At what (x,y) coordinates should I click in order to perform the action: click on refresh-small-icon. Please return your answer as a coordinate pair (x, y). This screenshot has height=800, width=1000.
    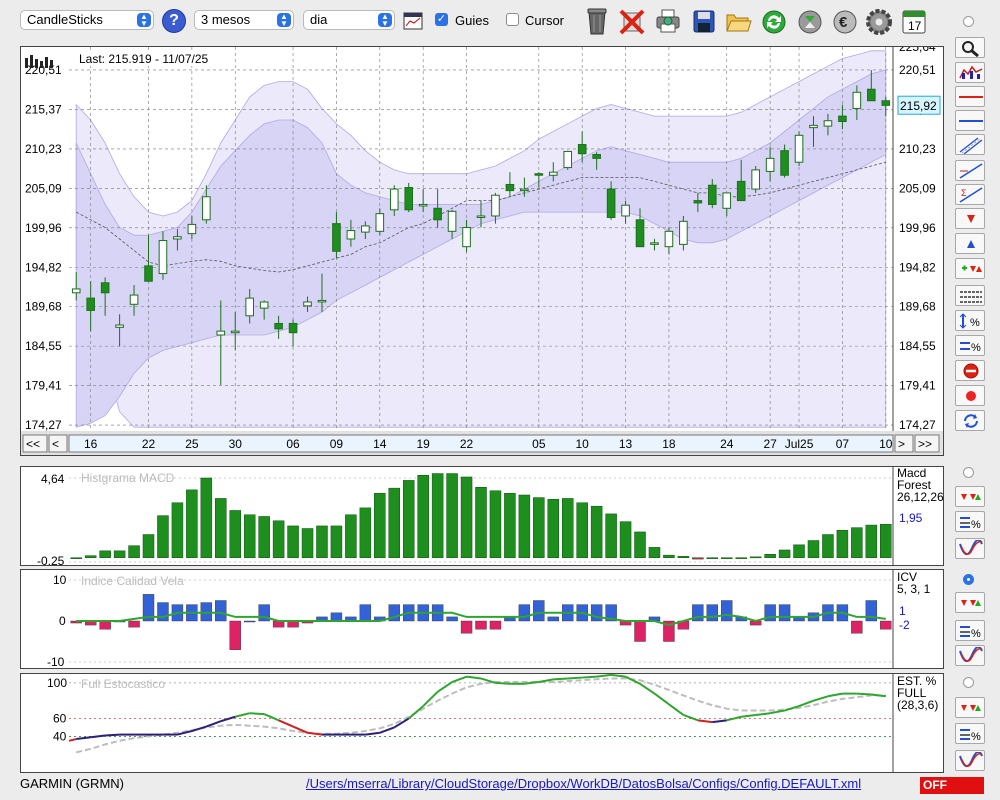
    Looking at the image, I should click on (970, 420).